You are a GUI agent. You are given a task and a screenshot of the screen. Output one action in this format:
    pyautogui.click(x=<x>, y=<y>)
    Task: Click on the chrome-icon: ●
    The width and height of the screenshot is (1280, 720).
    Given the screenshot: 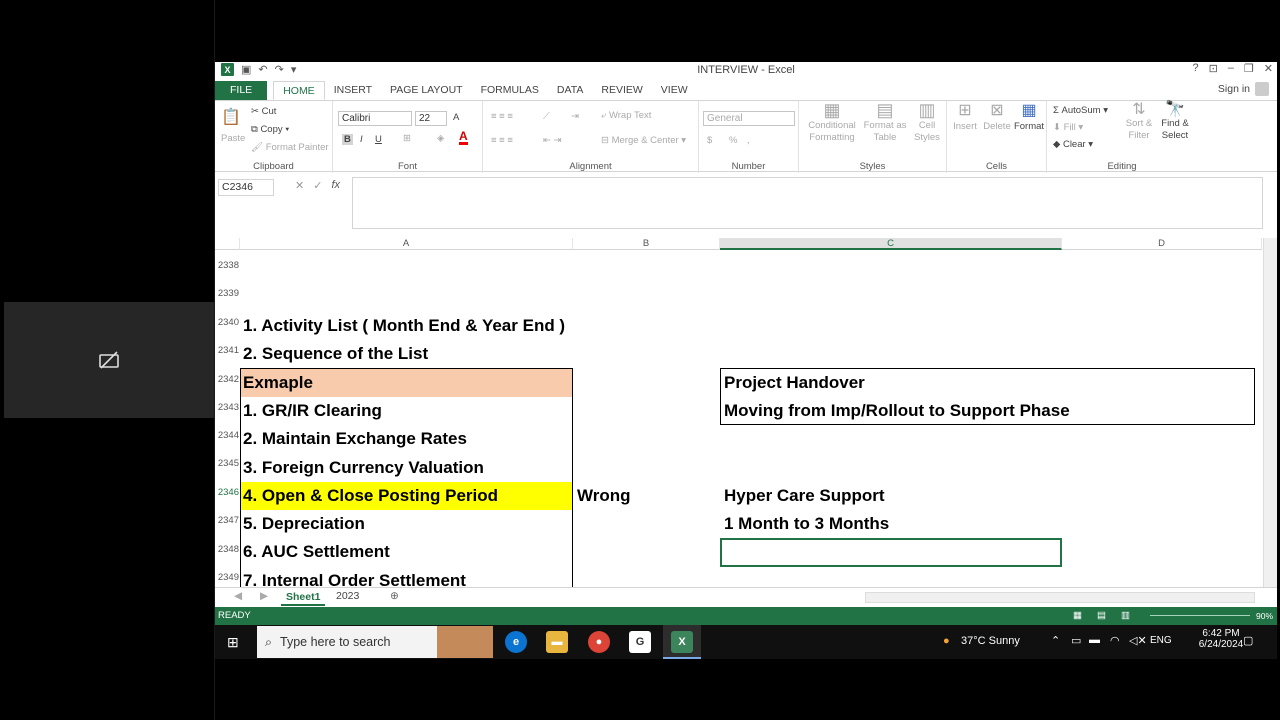 What is the action you would take?
    pyautogui.click(x=599, y=642)
    